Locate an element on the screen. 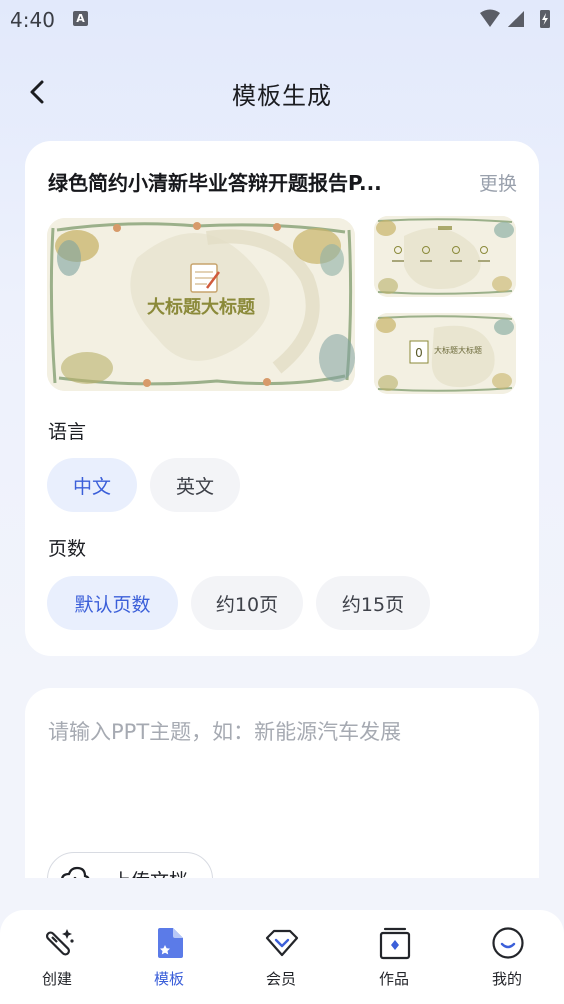 Image resolution: width=564 pixels, height=1004 pixels. tab-membership: 会员 is located at coordinates (281, 957).